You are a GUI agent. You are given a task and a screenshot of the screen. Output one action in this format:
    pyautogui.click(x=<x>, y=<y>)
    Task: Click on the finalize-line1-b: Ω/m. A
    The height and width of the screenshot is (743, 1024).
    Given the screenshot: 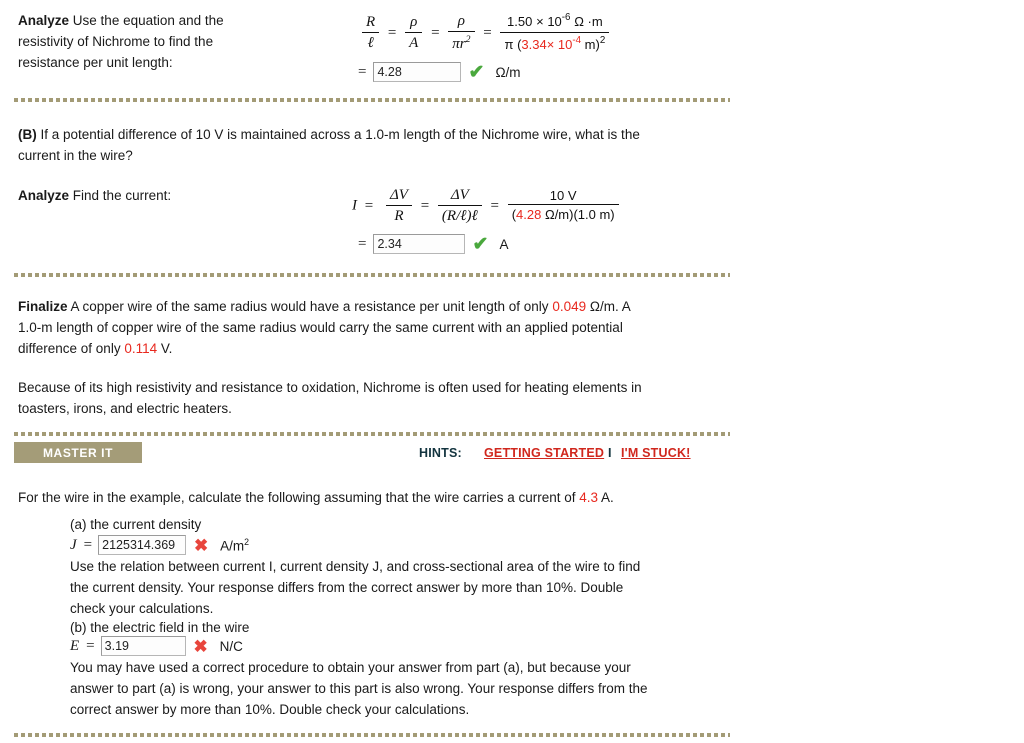 What is the action you would take?
    pyautogui.click(x=608, y=306)
    